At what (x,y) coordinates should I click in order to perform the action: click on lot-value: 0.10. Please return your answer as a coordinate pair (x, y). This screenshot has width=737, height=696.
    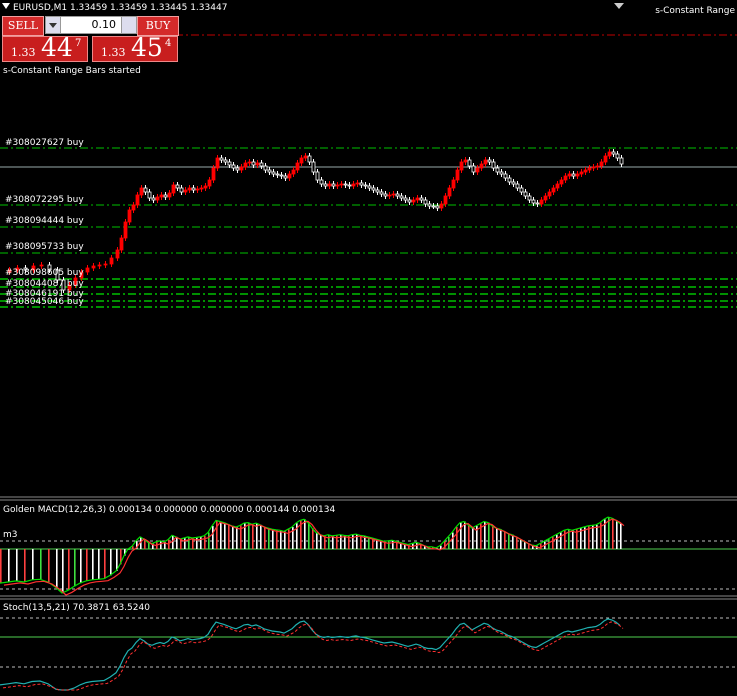
    Looking at the image, I should click on (104, 24).